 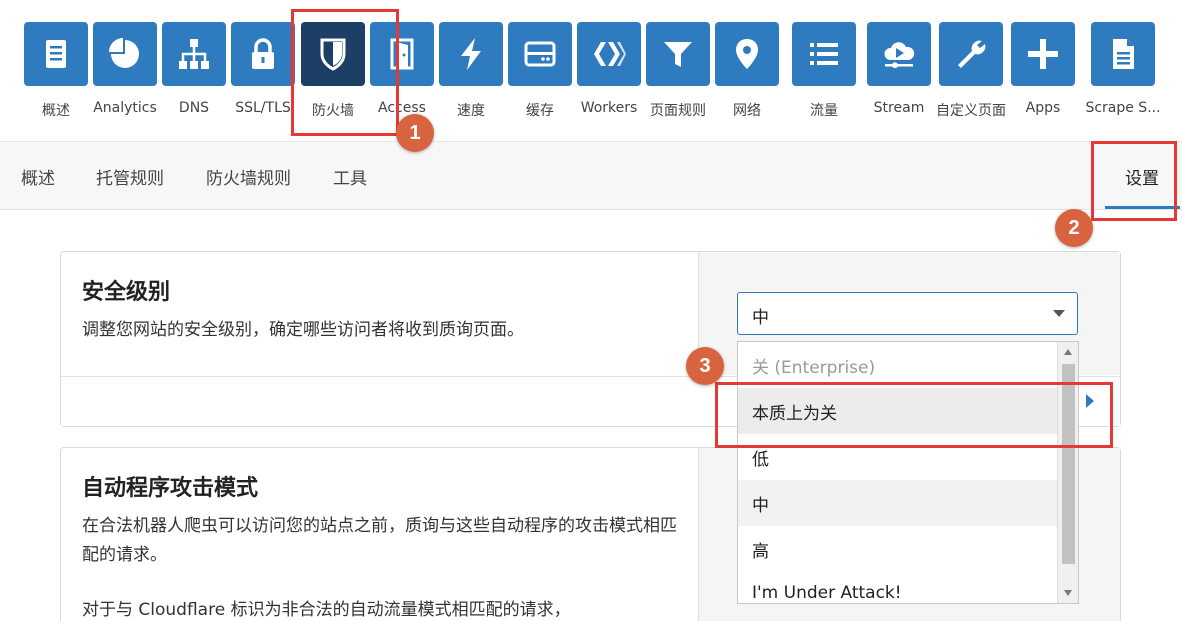 I want to click on tab-overview: 概述, so click(x=38, y=176).